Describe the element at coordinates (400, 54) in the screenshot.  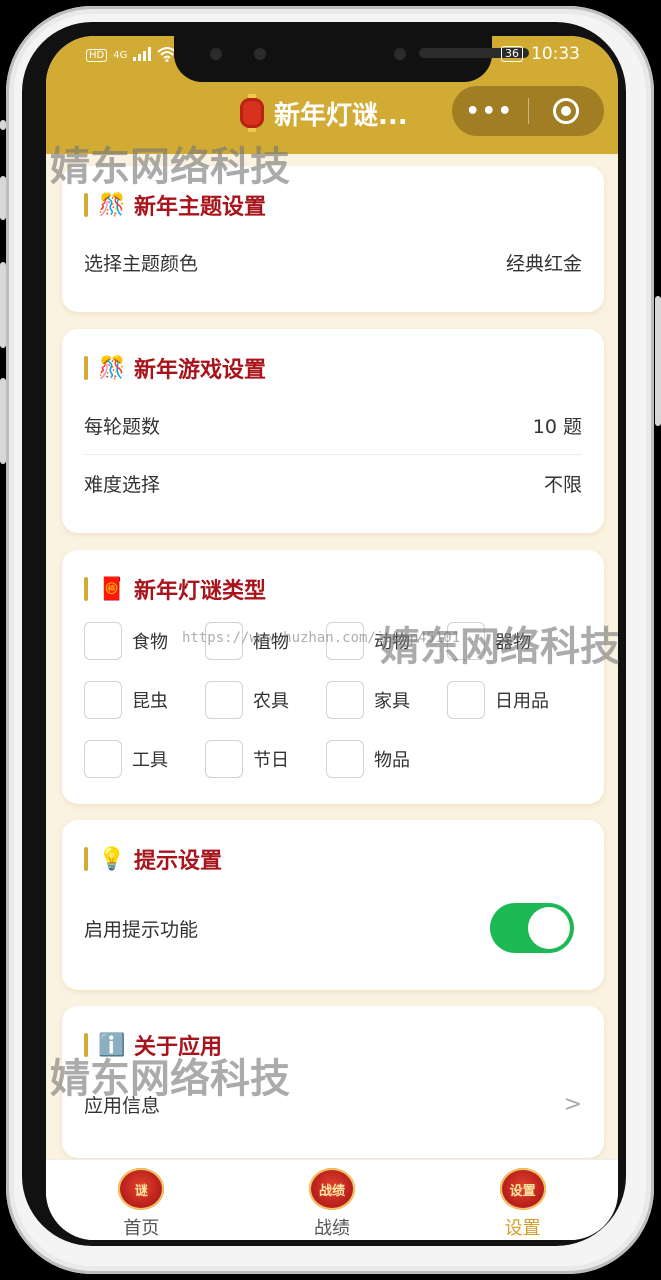
I see `front-camera` at that location.